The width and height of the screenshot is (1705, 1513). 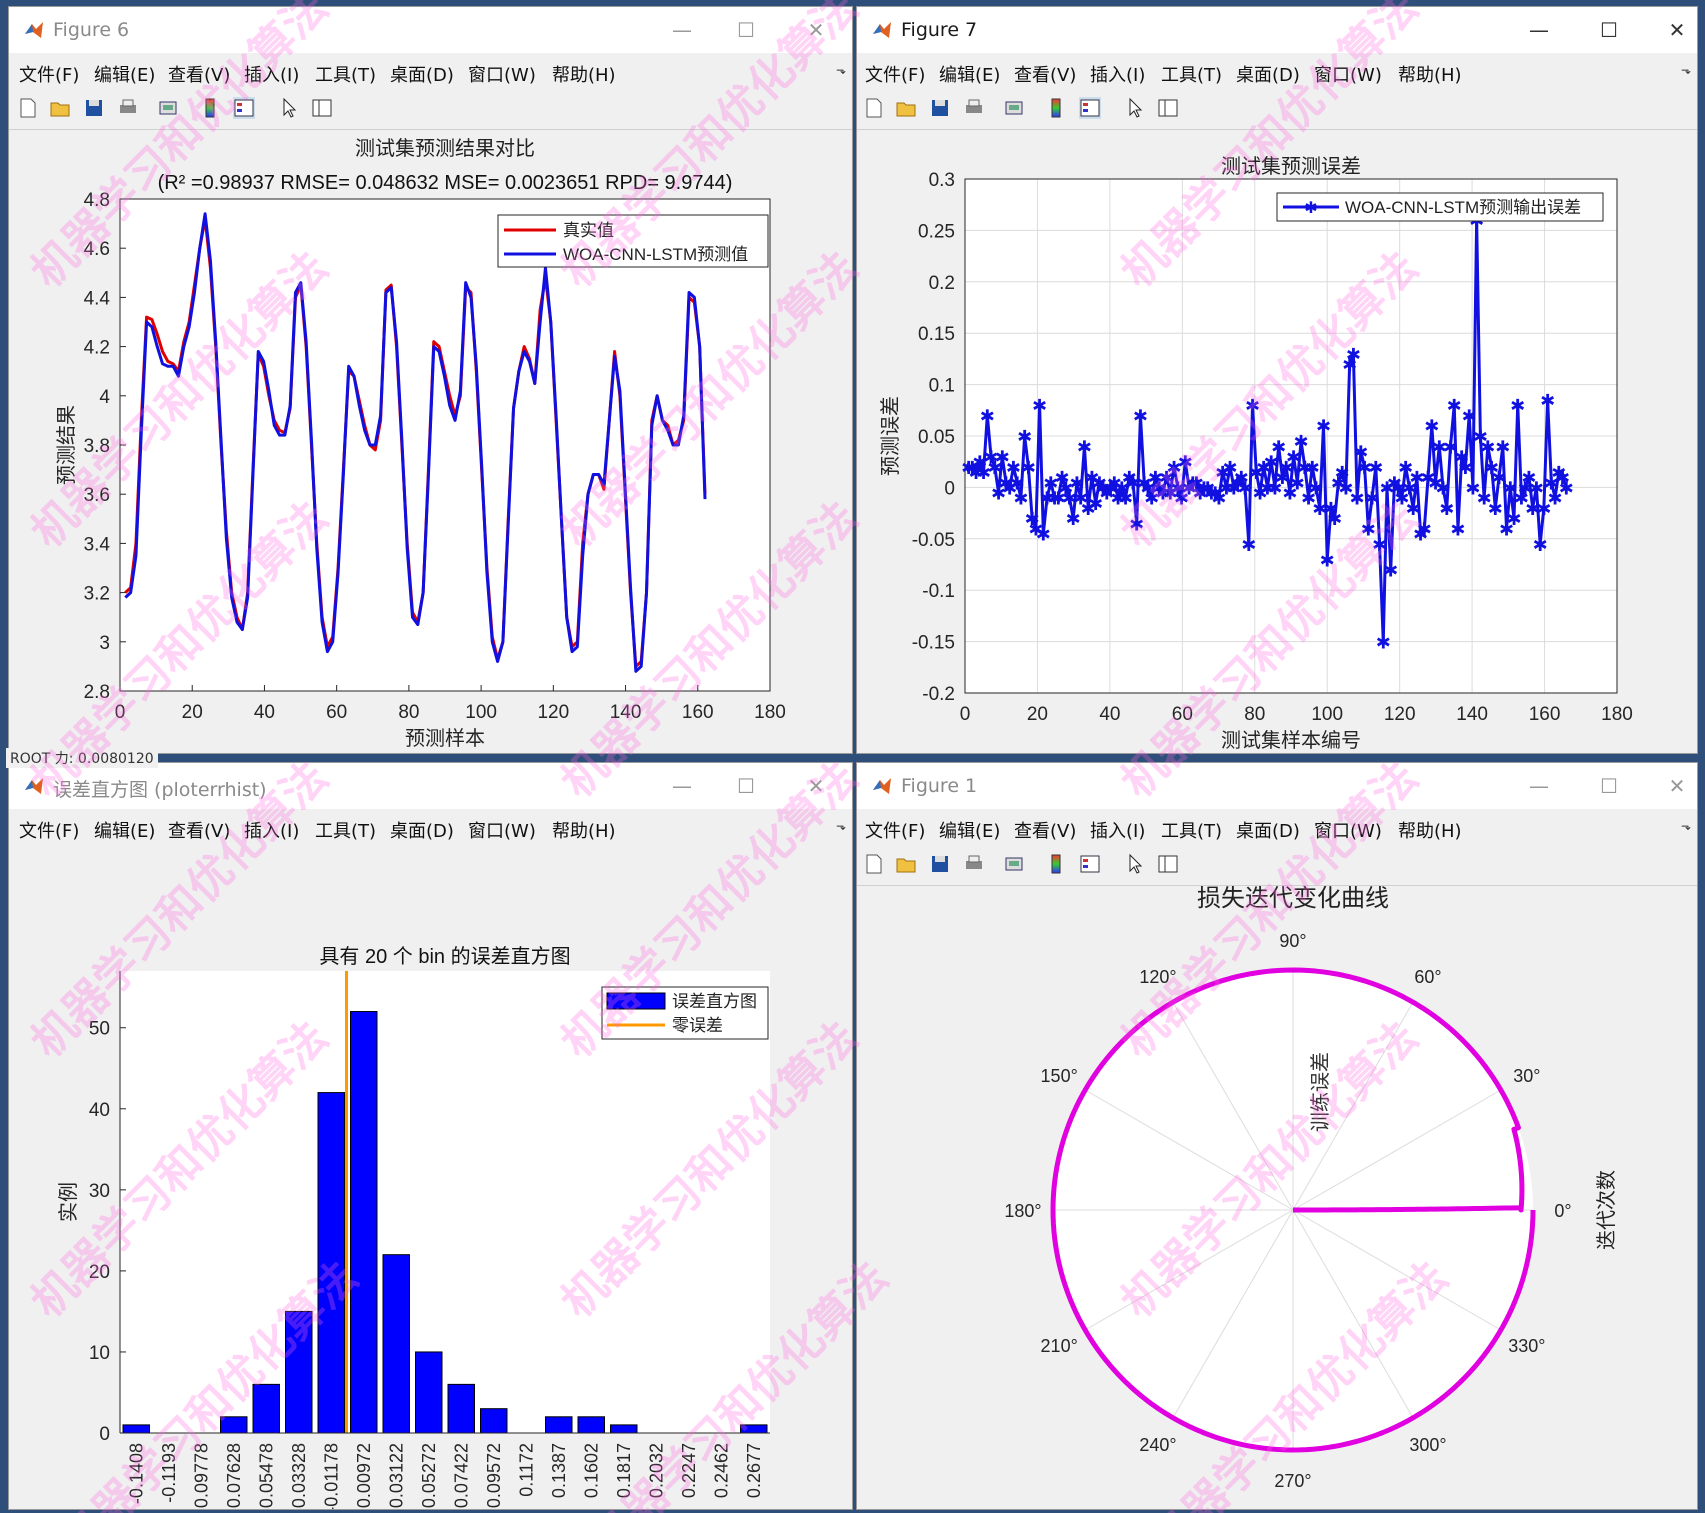 What do you see at coordinates (1182, 714) in the screenshot?
I see `x-tick-label: 60` at bounding box center [1182, 714].